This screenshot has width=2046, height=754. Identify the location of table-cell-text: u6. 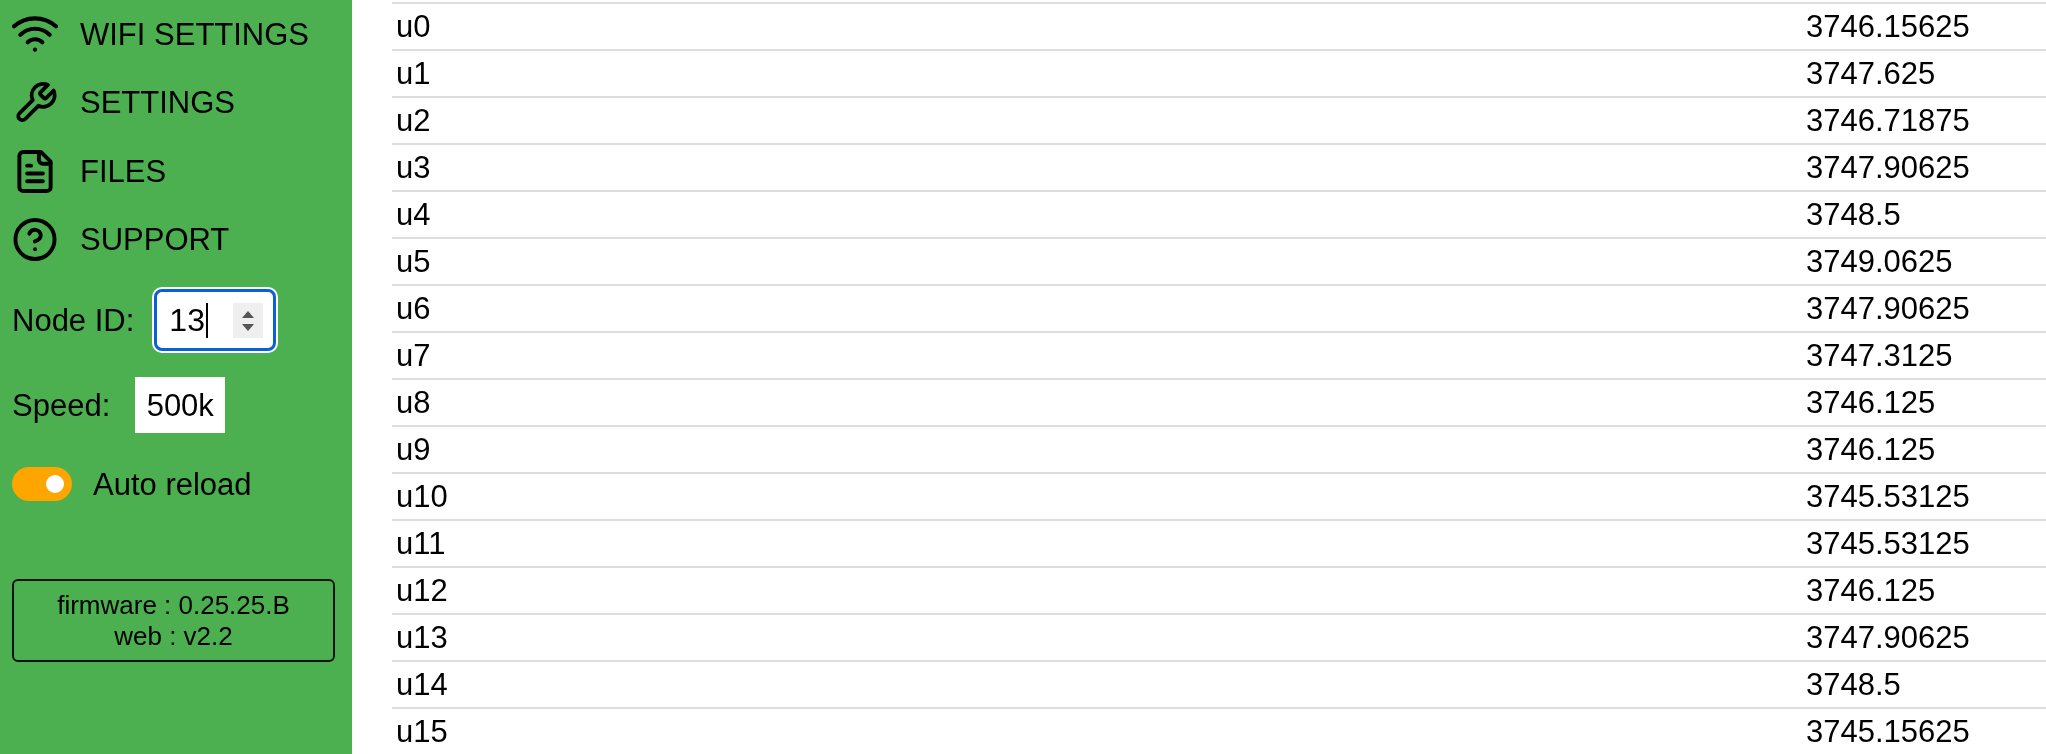
(413, 308).